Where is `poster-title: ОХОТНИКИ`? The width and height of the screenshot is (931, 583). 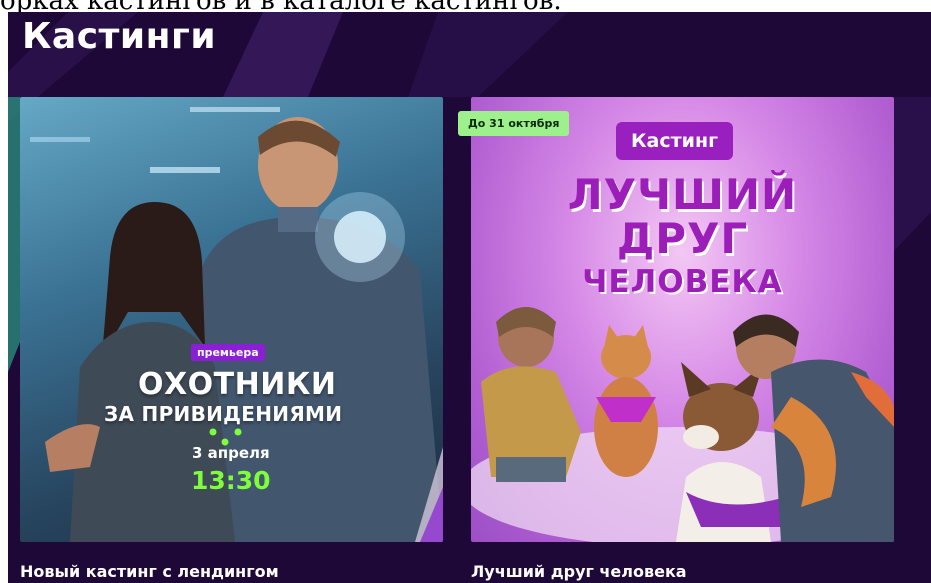
poster-title: ОХОТНИКИ is located at coordinates (237, 384).